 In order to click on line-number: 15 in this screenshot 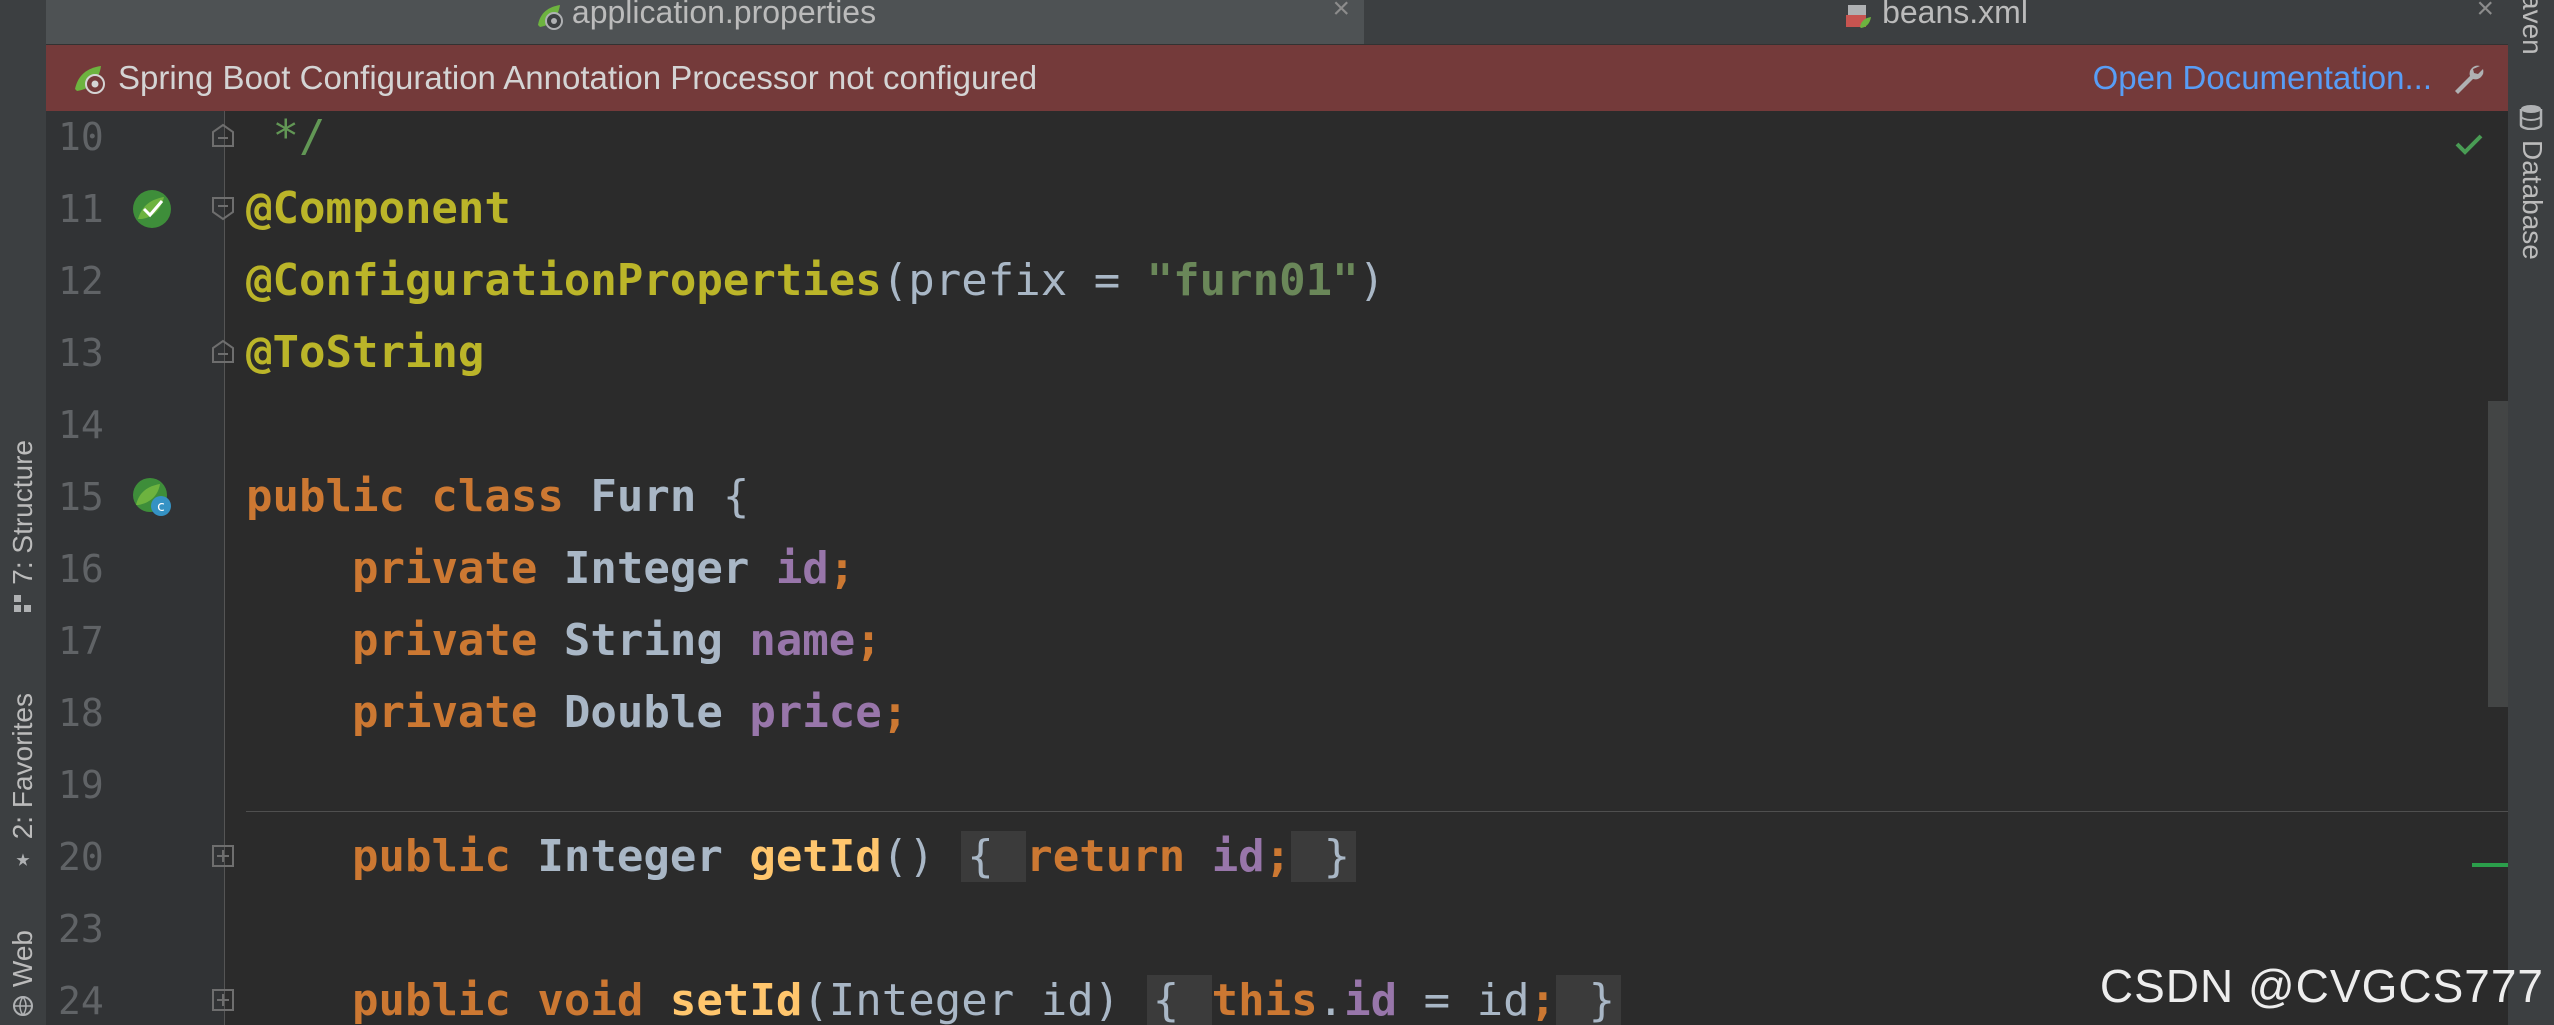, I will do `click(81, 497)`.